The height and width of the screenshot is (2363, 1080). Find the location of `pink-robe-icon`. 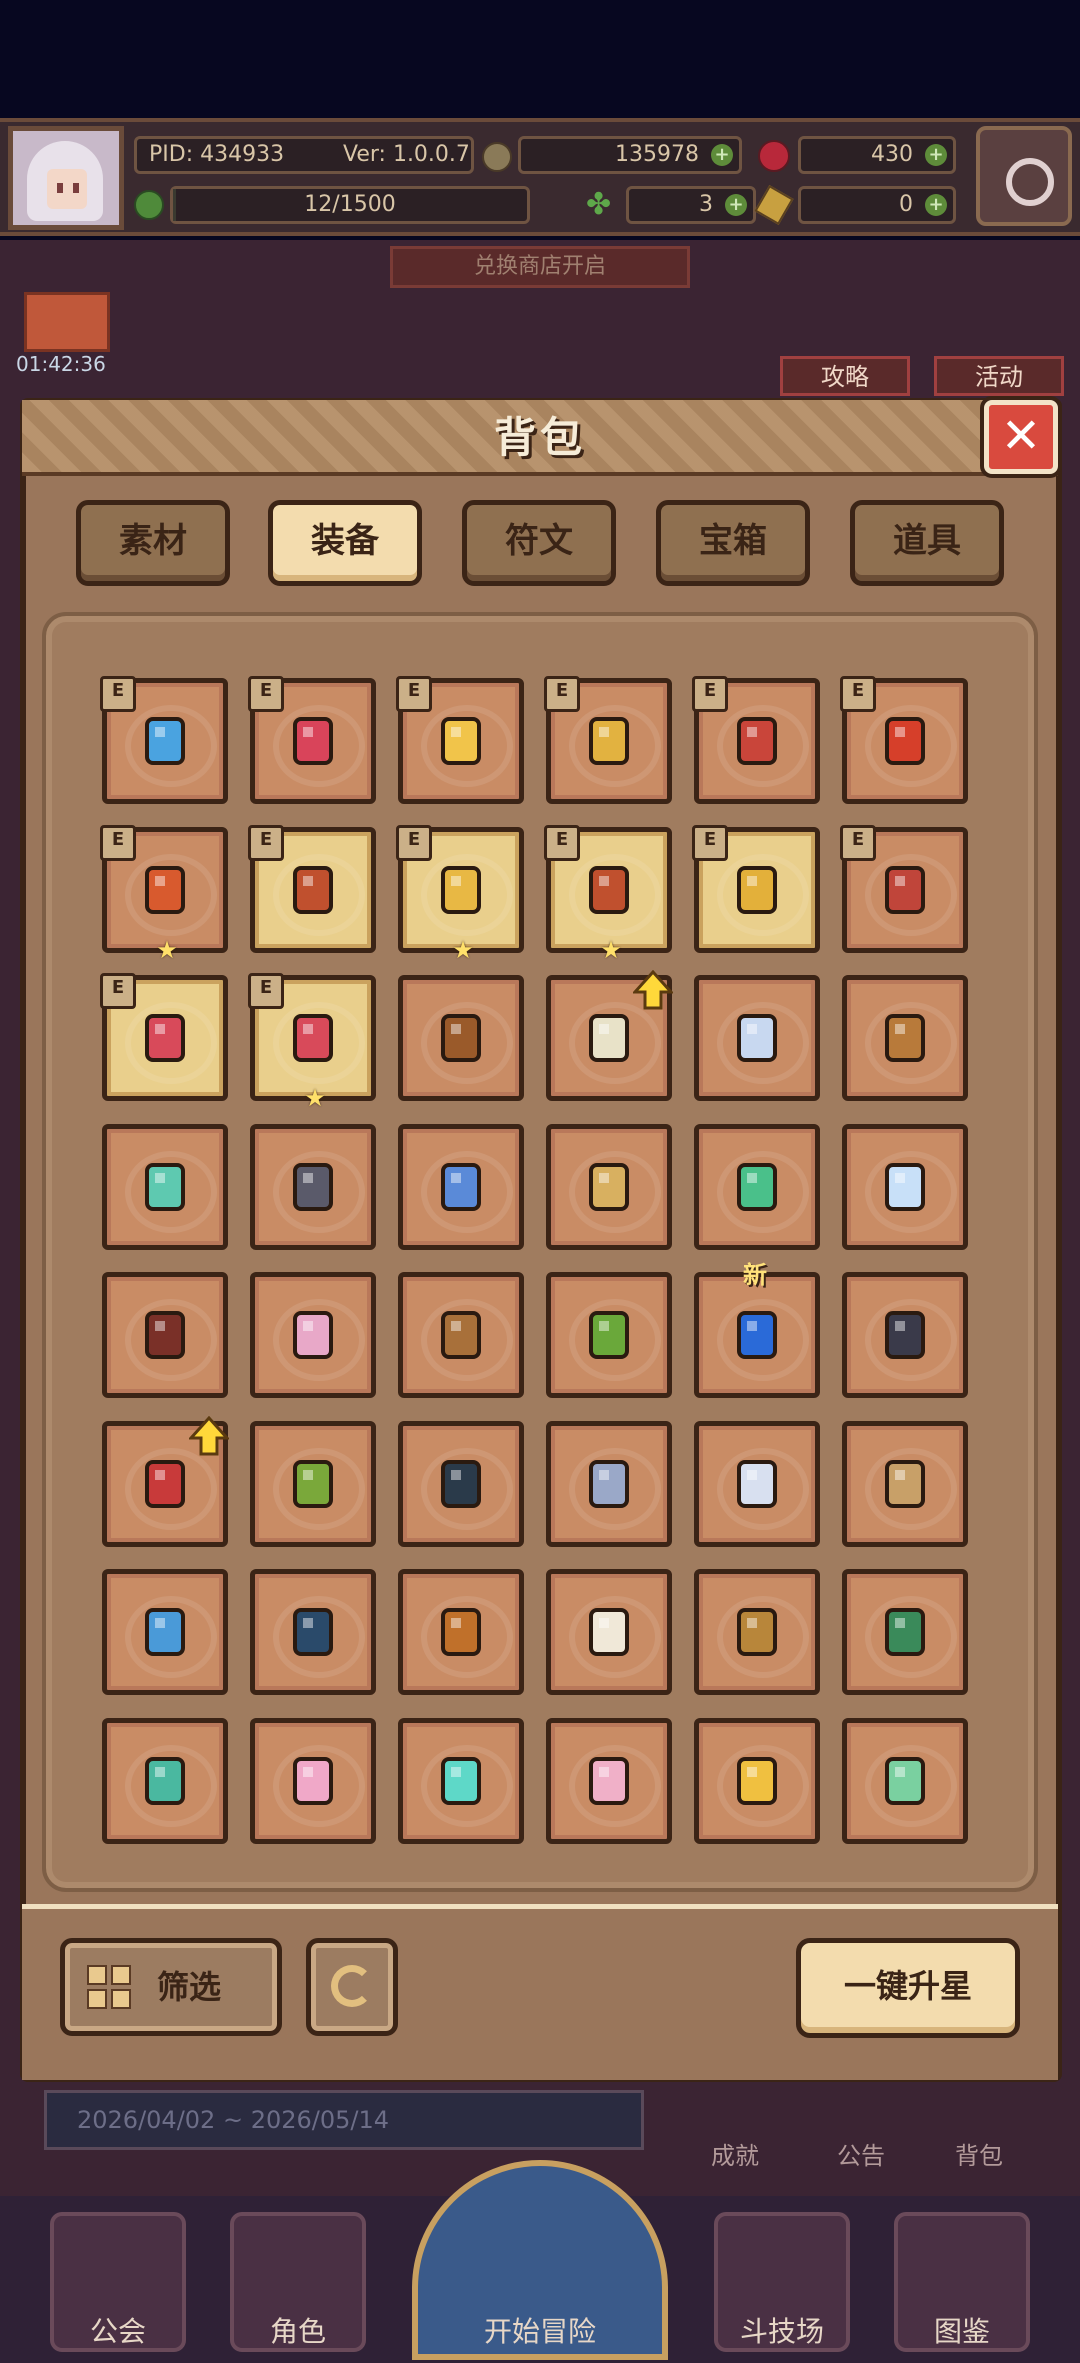

pink-robe-icon is located at coordinates (313, 1335).